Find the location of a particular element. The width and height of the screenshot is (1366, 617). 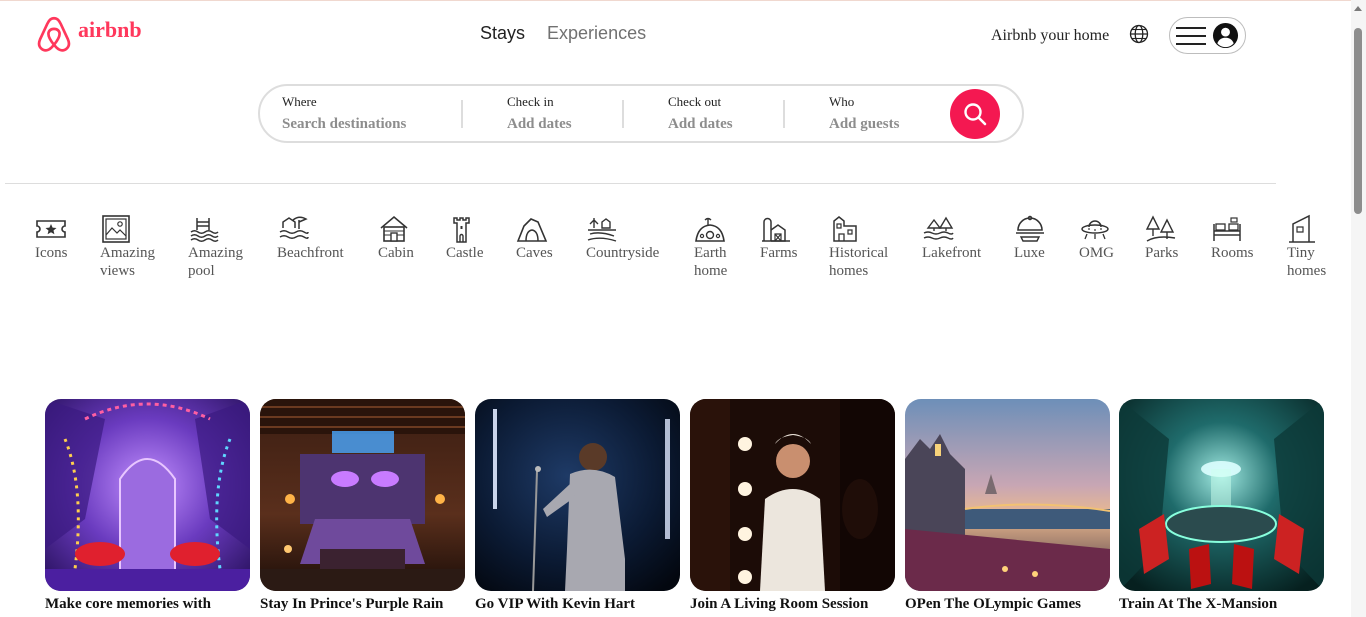

comedian-stage-image is located at coordinates (577, 495).